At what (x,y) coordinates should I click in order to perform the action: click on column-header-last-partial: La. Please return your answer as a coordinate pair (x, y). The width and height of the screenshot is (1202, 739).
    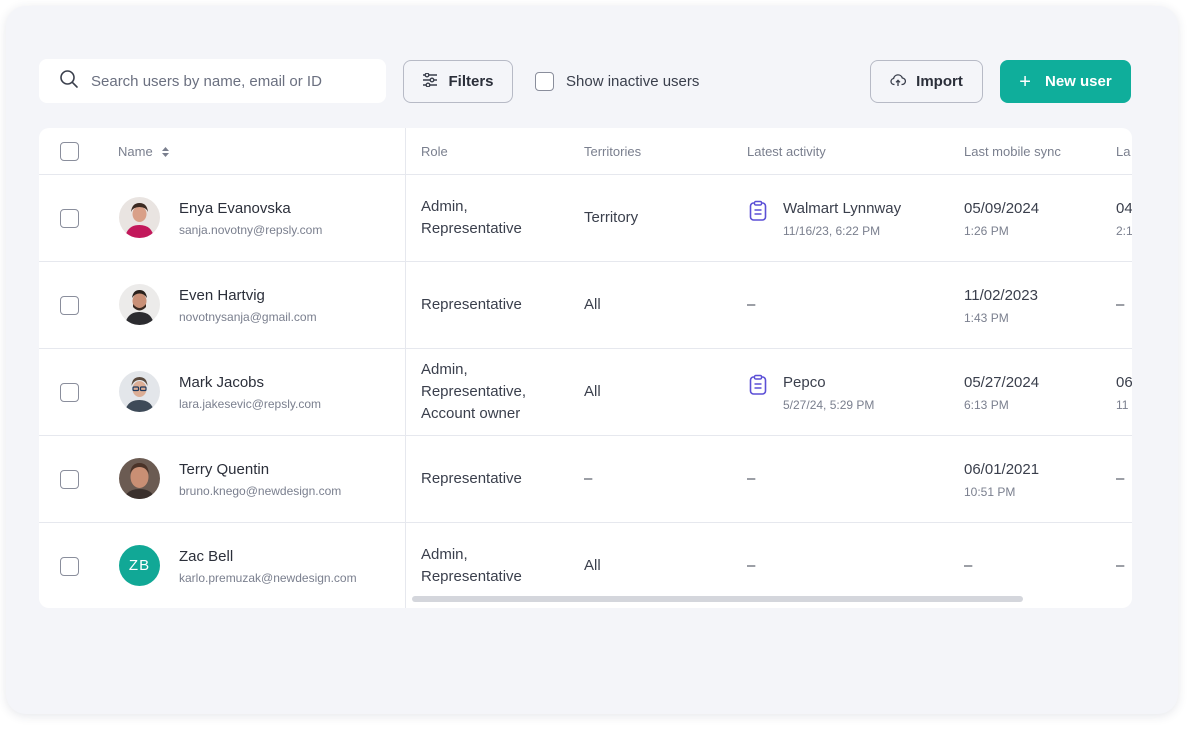
    Looking at the image, I should click on (1123, 151).